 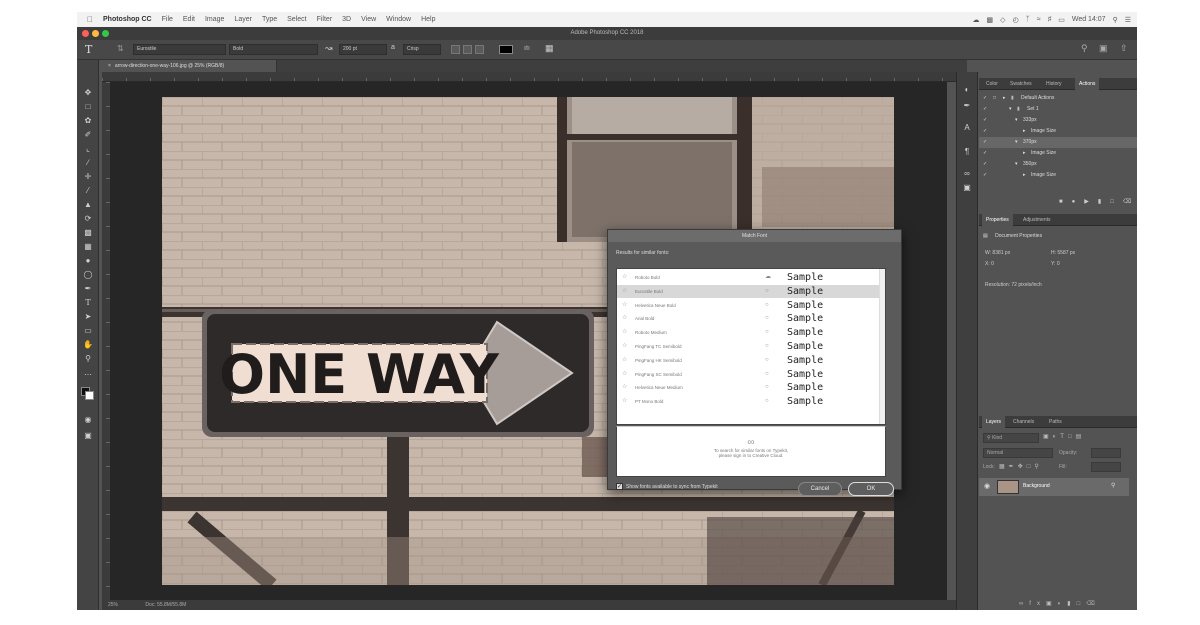 What do you see at coordinates (127, 19) in the screenshot?
I see `menu-app-name: Photoshop CC` at bounding box center [127, 19].